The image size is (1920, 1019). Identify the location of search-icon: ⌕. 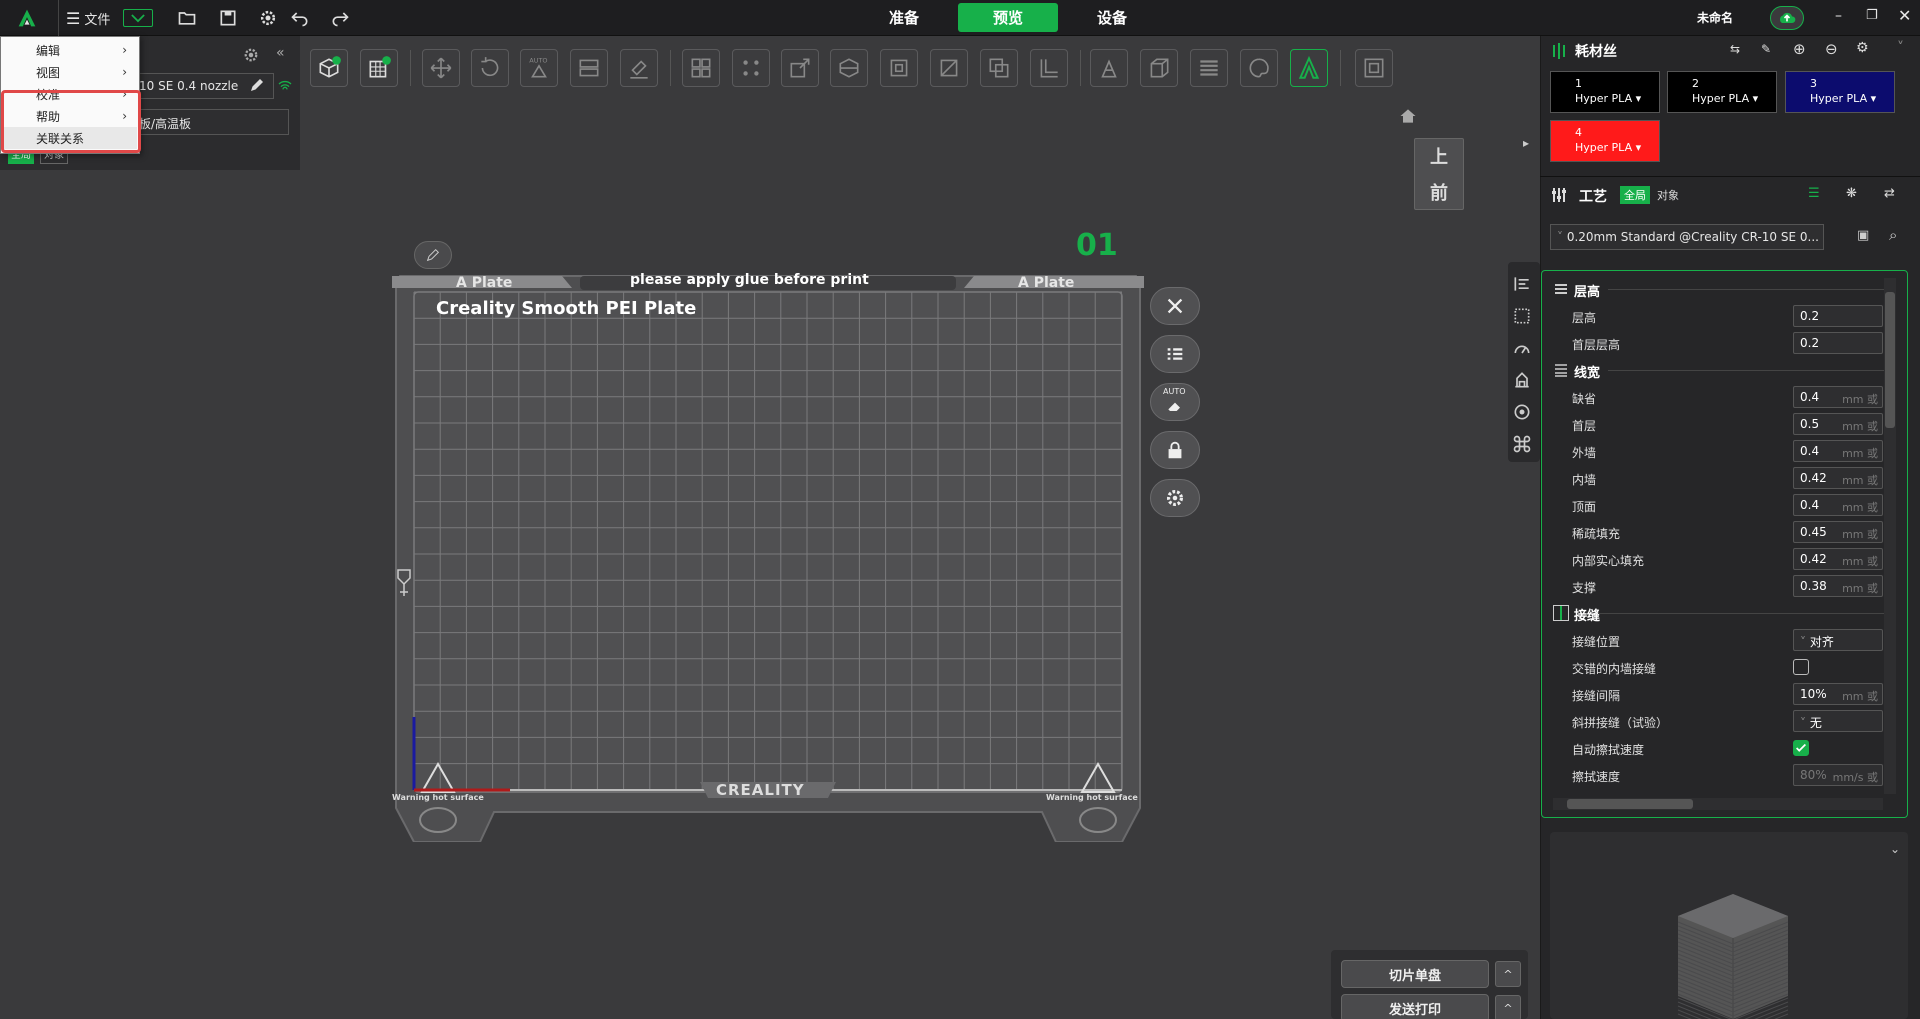
(1893, 235).